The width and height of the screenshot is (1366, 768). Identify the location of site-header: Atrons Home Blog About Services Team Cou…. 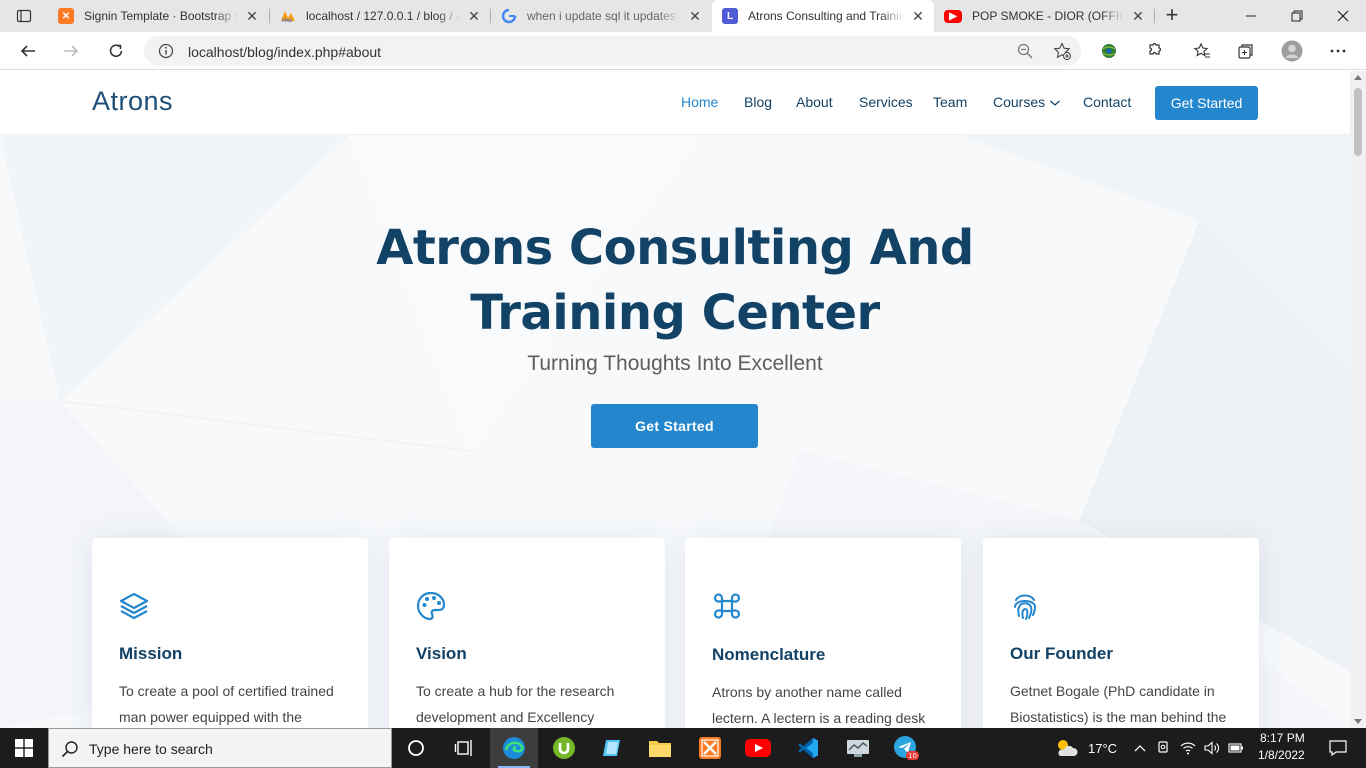
(675, 103).